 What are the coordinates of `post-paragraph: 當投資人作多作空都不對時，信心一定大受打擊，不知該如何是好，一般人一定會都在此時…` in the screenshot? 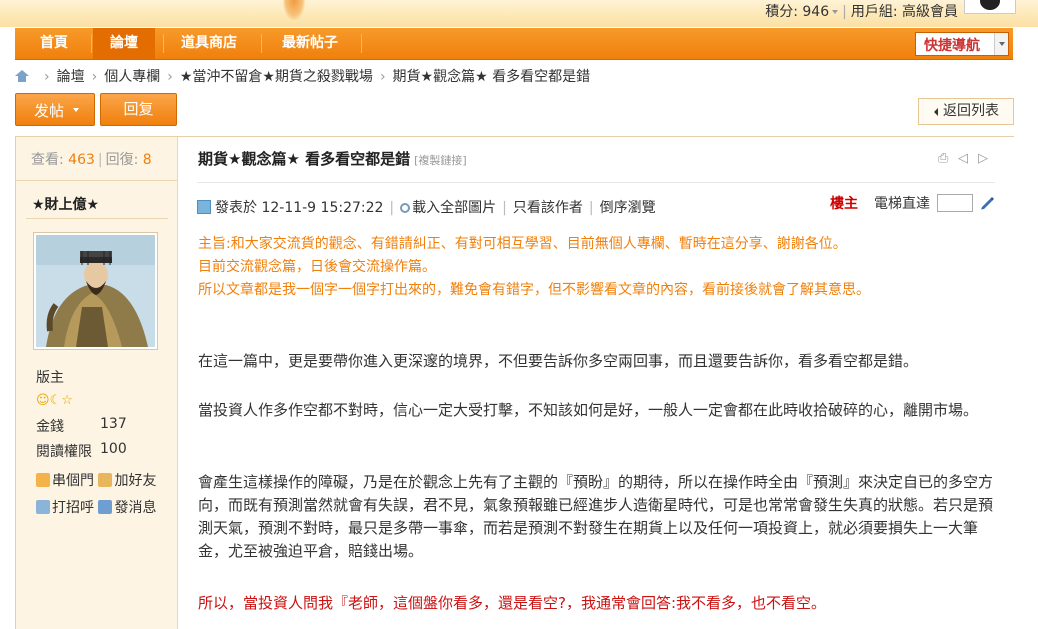 It's located at (588, 410).